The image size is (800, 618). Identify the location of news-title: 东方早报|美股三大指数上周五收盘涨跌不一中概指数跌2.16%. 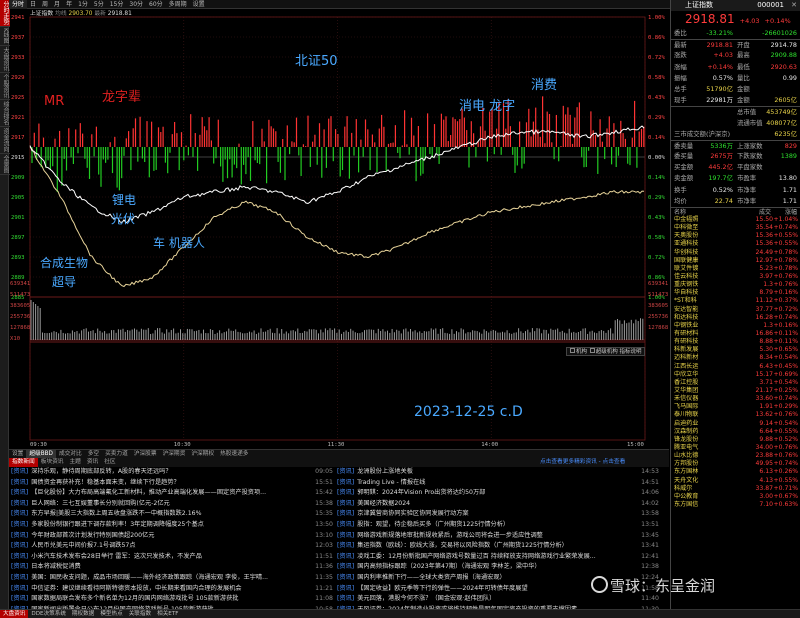
(116, 513).